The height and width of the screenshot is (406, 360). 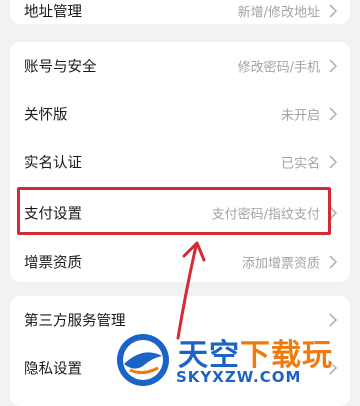 What do you see at coordinates (300, 164) in the screenshot?
I see `row-value: 已实名` at bounding box center [300, 164].